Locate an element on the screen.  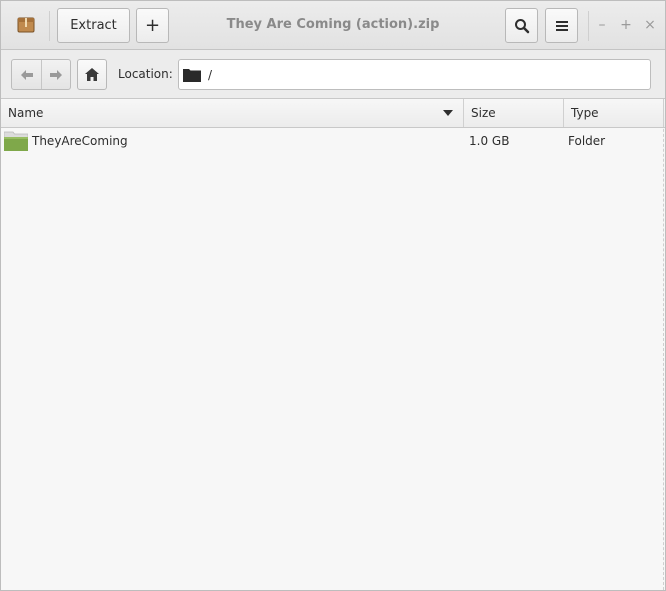
folder-icon is located at coordinates (192, 75).